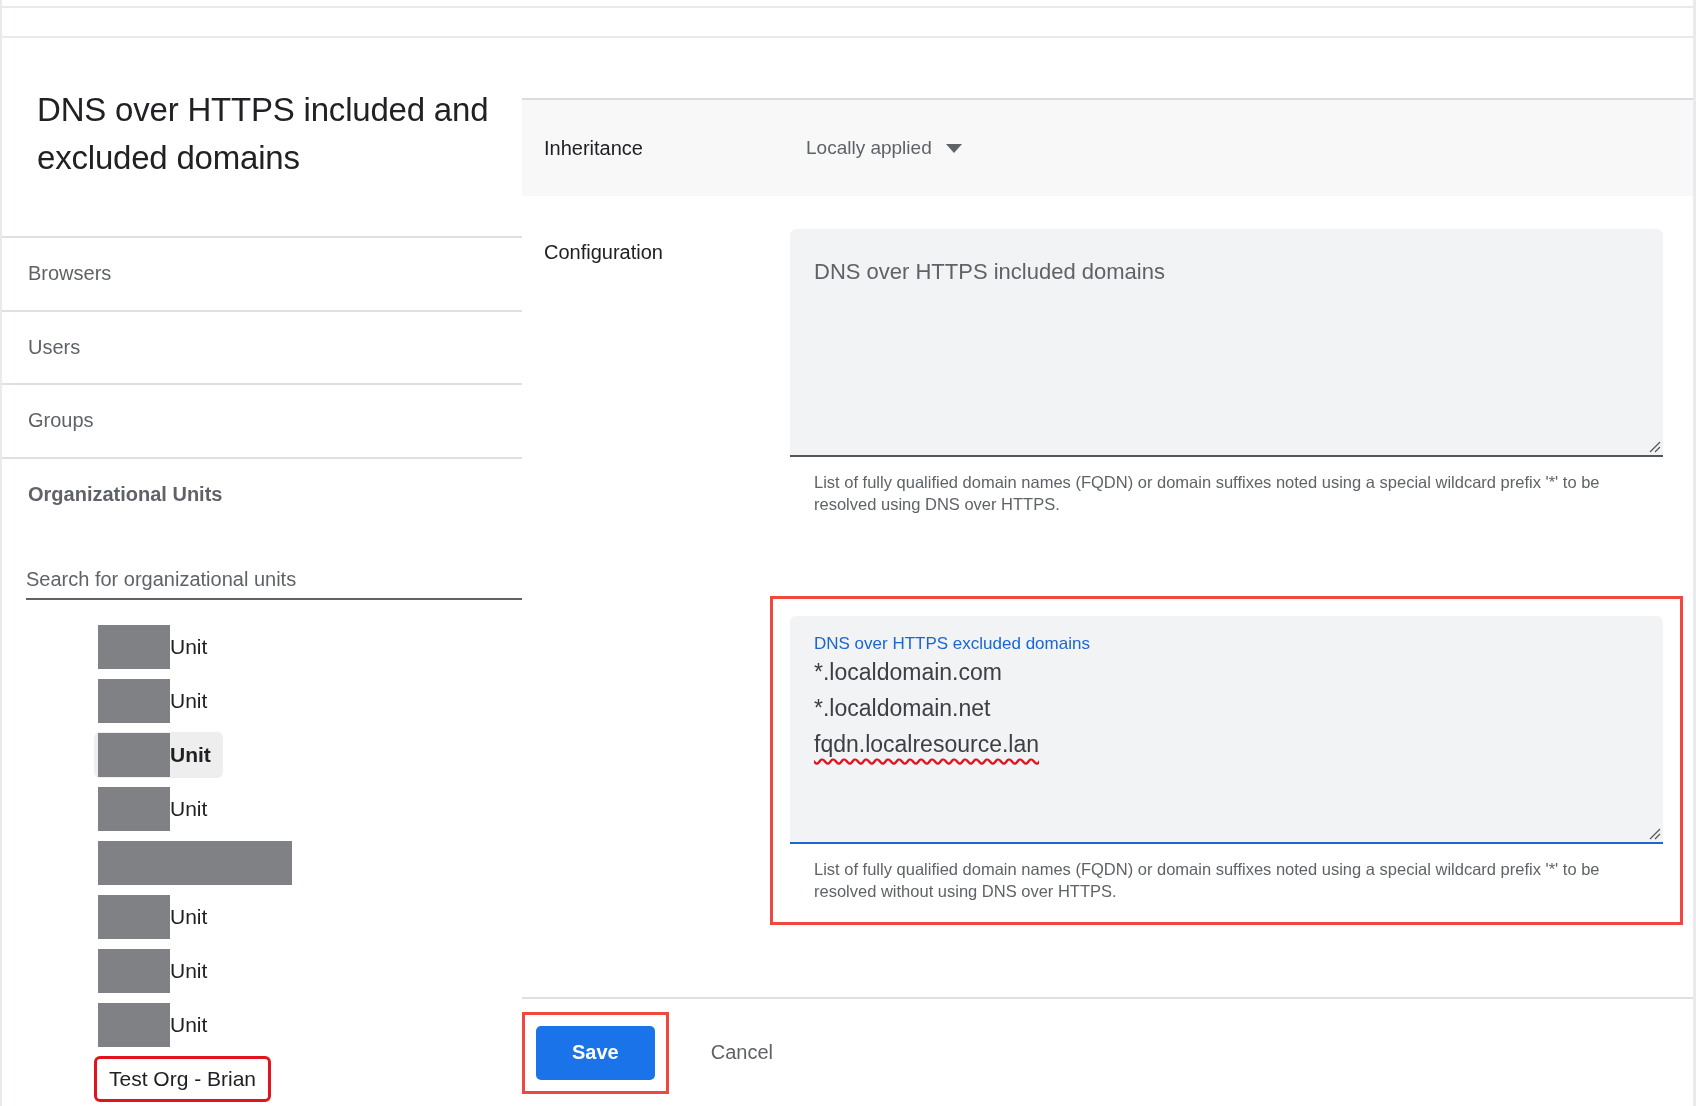 The height and width of the screenshot is (1106, 1696). What do you see at coordinates (927, 744) in the screenshot?
I see `domain-line: fqdn.localresource.lan` at bounding box center [927, 744].